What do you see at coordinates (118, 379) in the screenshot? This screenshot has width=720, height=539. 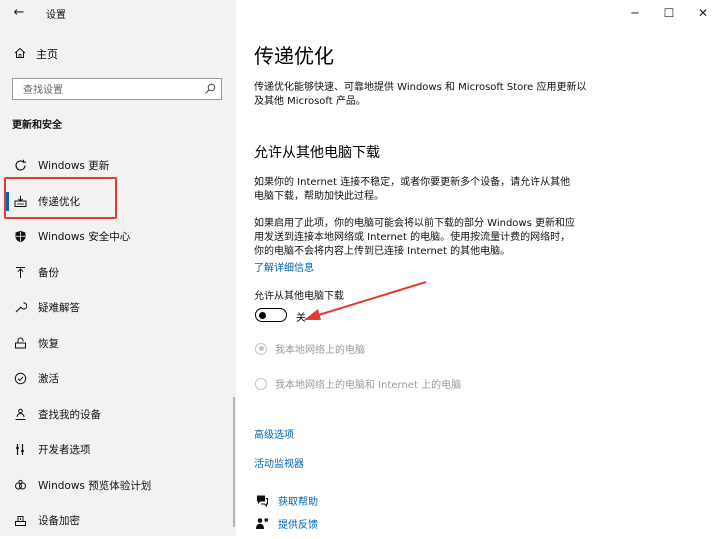 I see `sidebar-item-activation: 激活` at bounding box center [118, 379].